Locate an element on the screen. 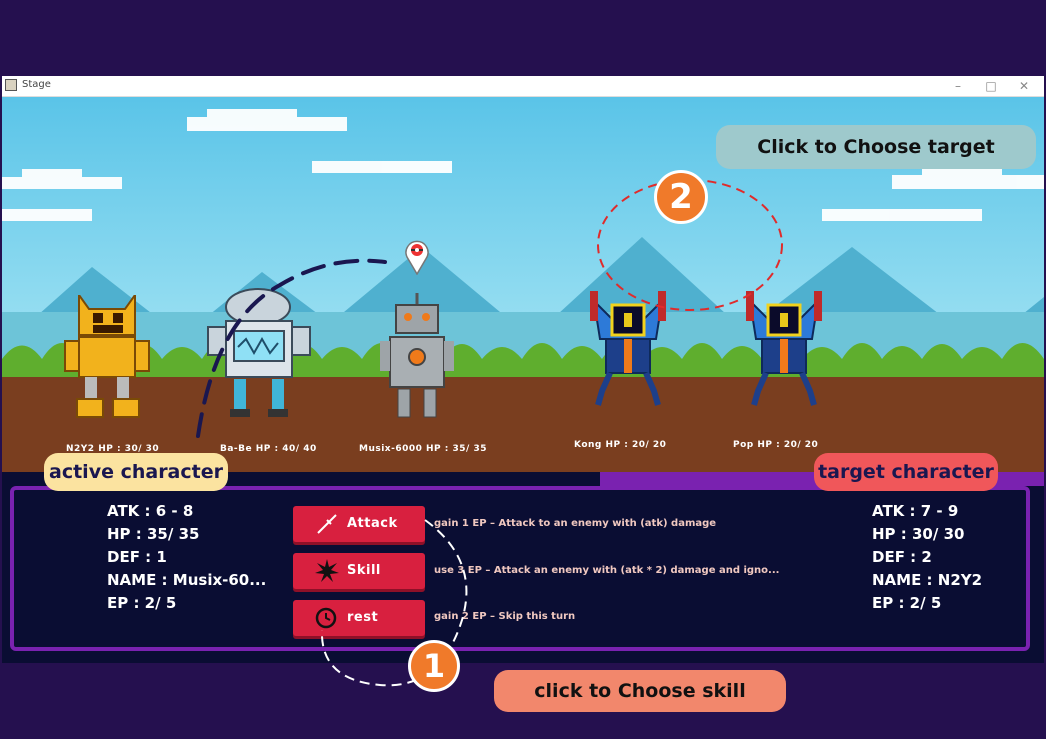  skill-button-label: Skill is located at coordinates (364, 570).